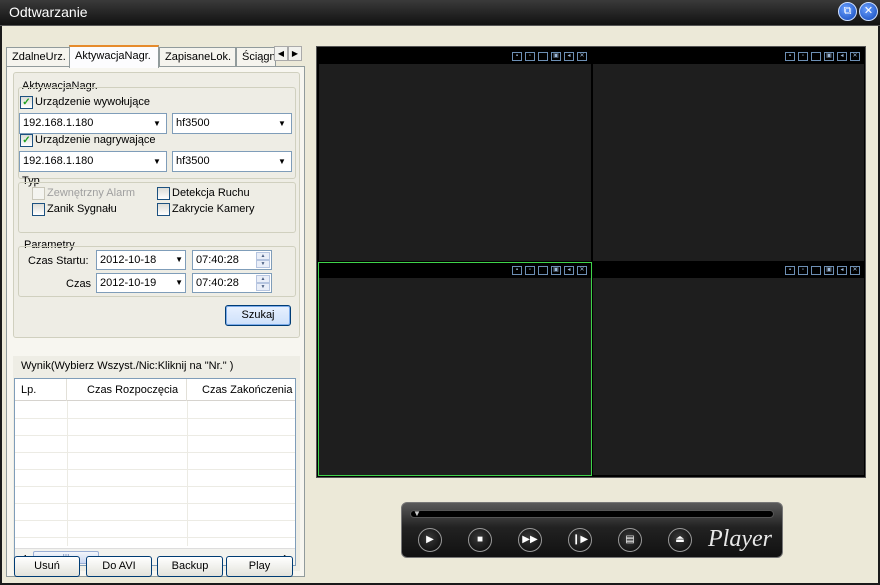 Image resolution: width=880 pixels, height=585 pixels. Describe the element at coordinates (26, 102) in the screenshot. I see `checkmark-icon: ✓` at that location.